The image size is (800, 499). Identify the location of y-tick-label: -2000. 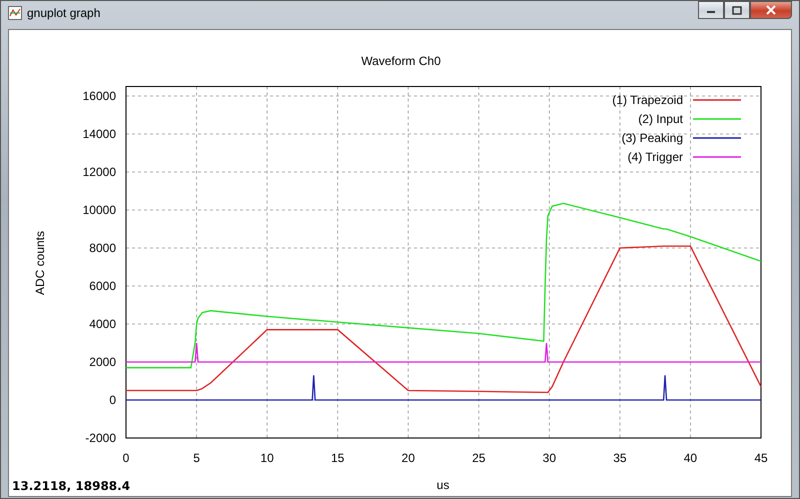
(100, 438).